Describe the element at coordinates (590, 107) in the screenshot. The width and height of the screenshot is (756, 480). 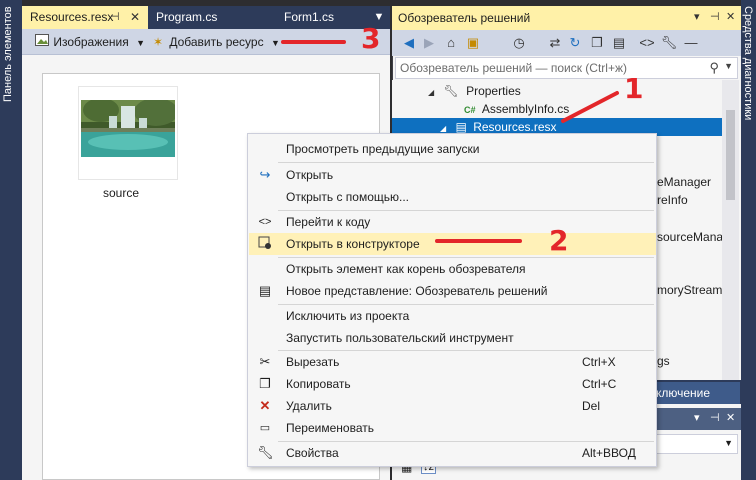
I see `annotation-arrow-line` at that location.